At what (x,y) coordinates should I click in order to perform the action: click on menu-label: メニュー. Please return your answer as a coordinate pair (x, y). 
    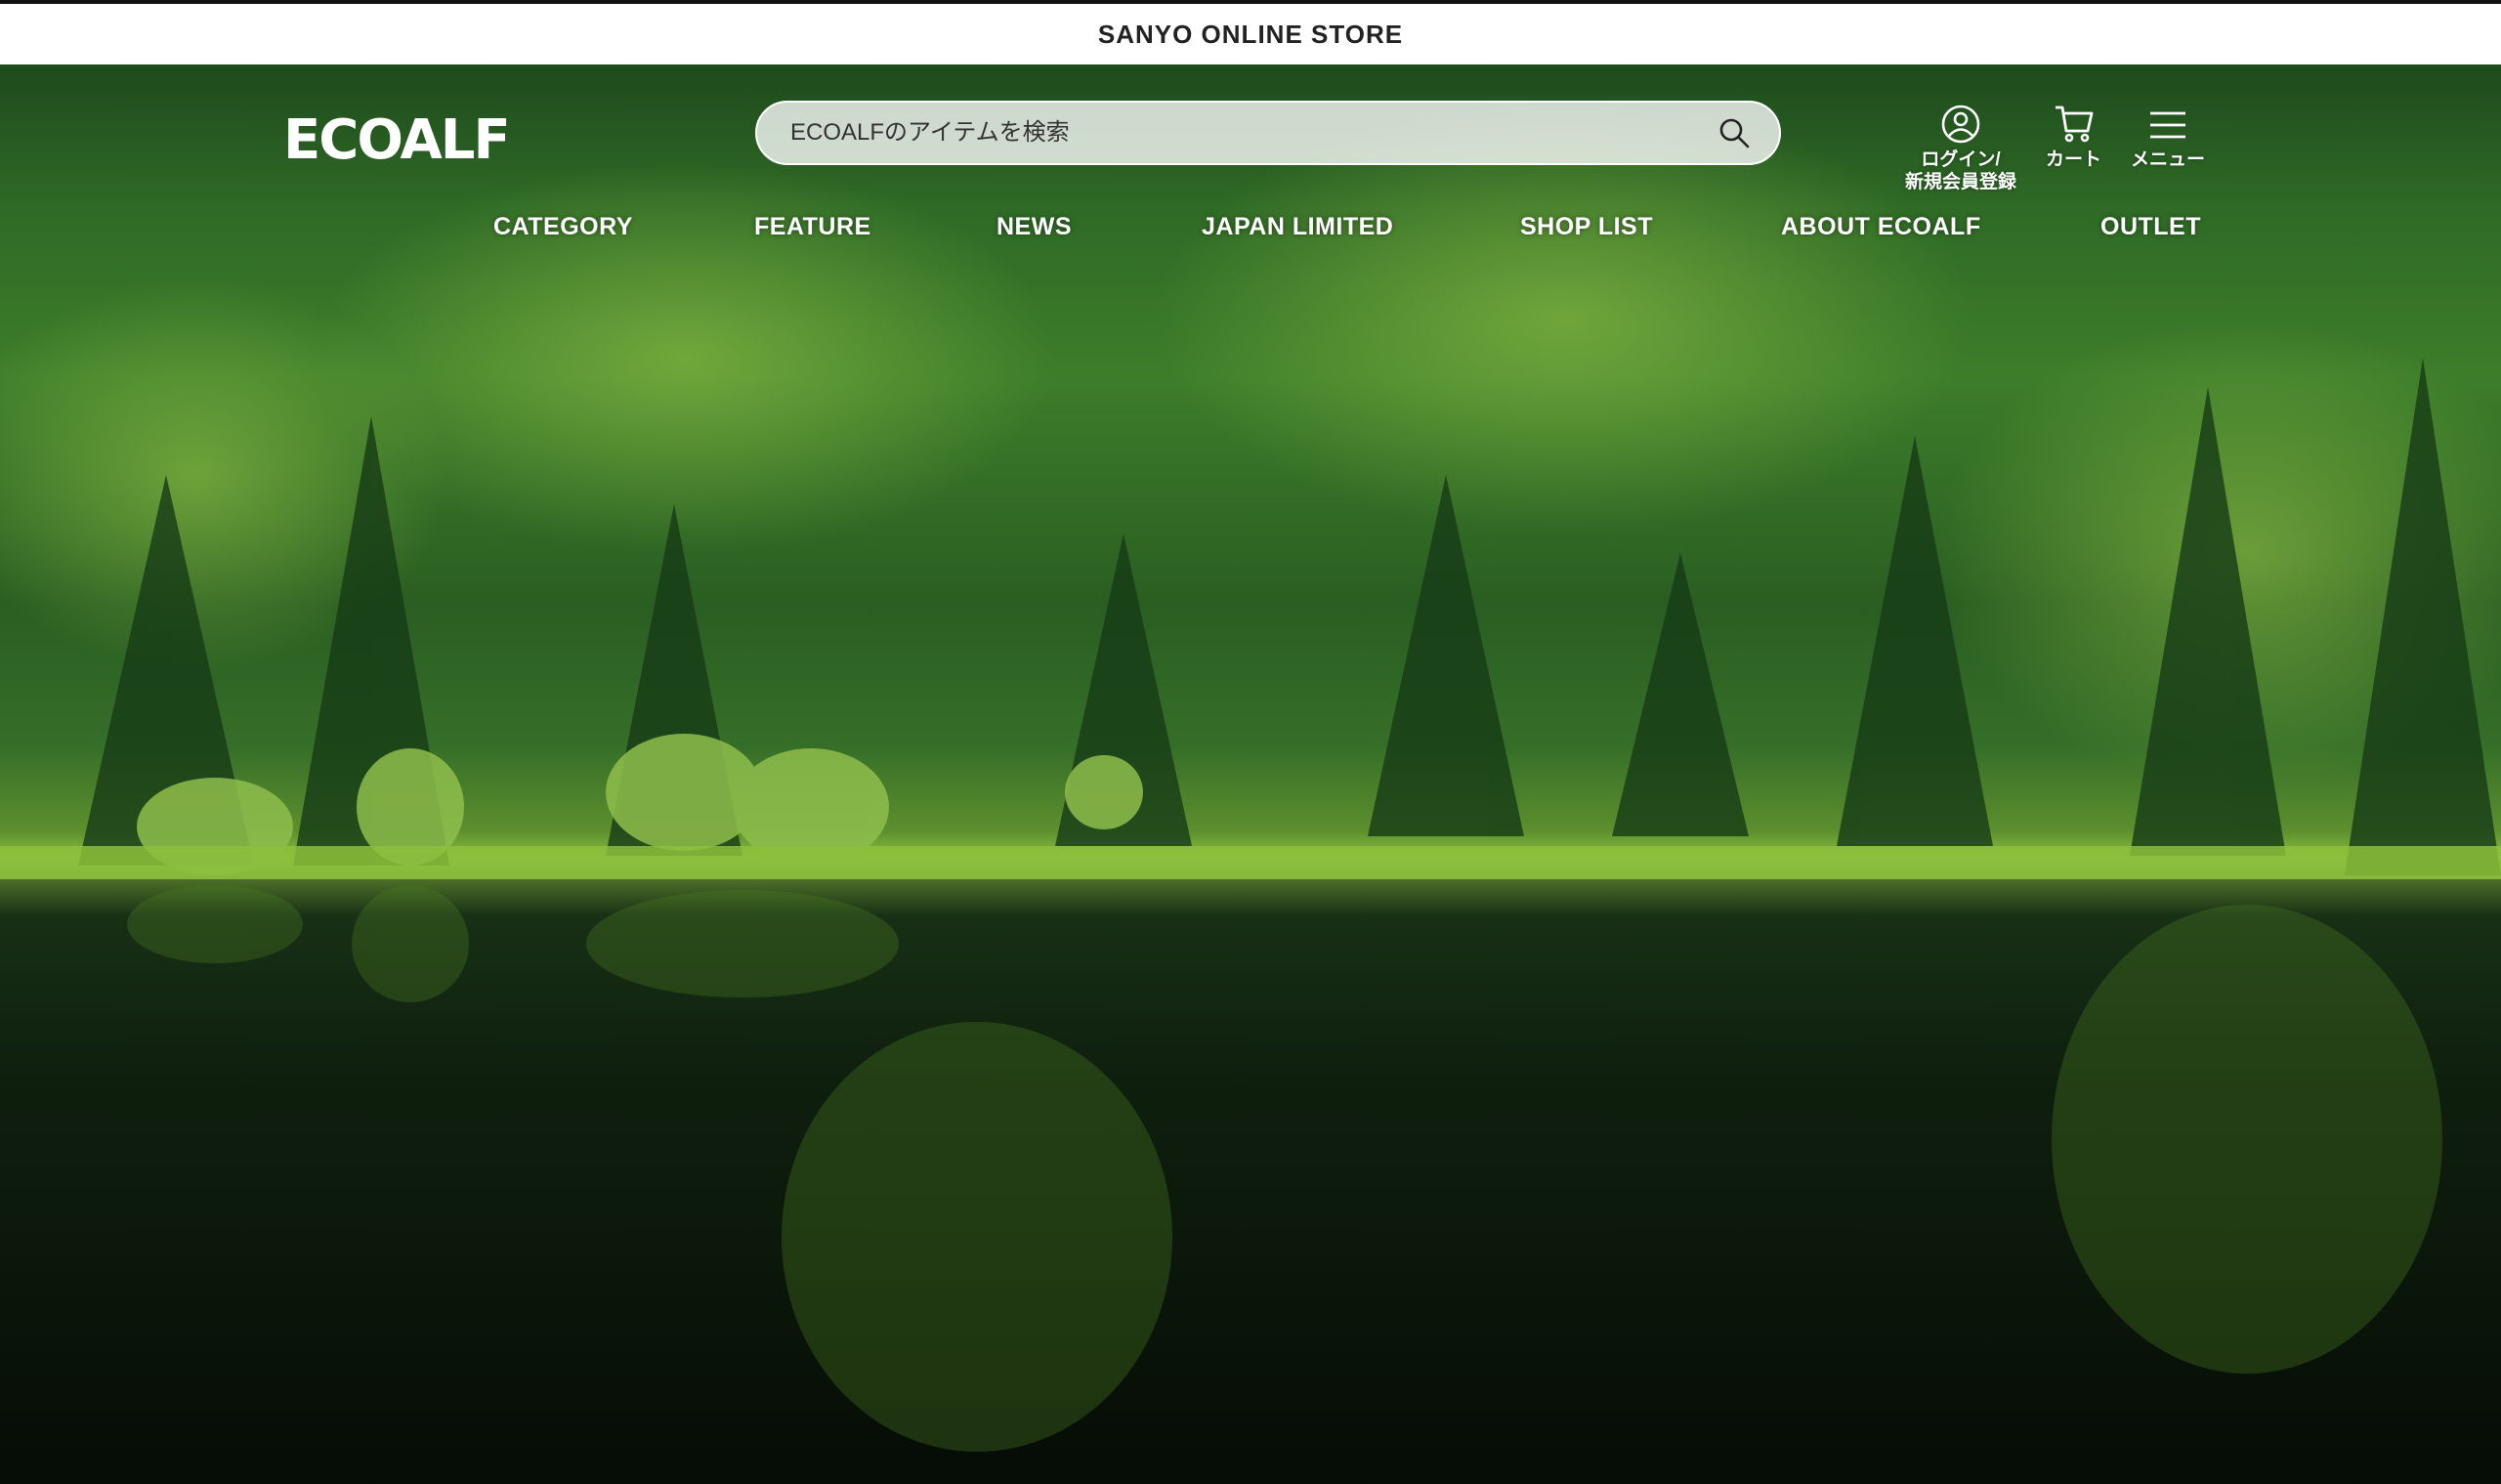
    Looking at the image, I should click on (2168, 160).